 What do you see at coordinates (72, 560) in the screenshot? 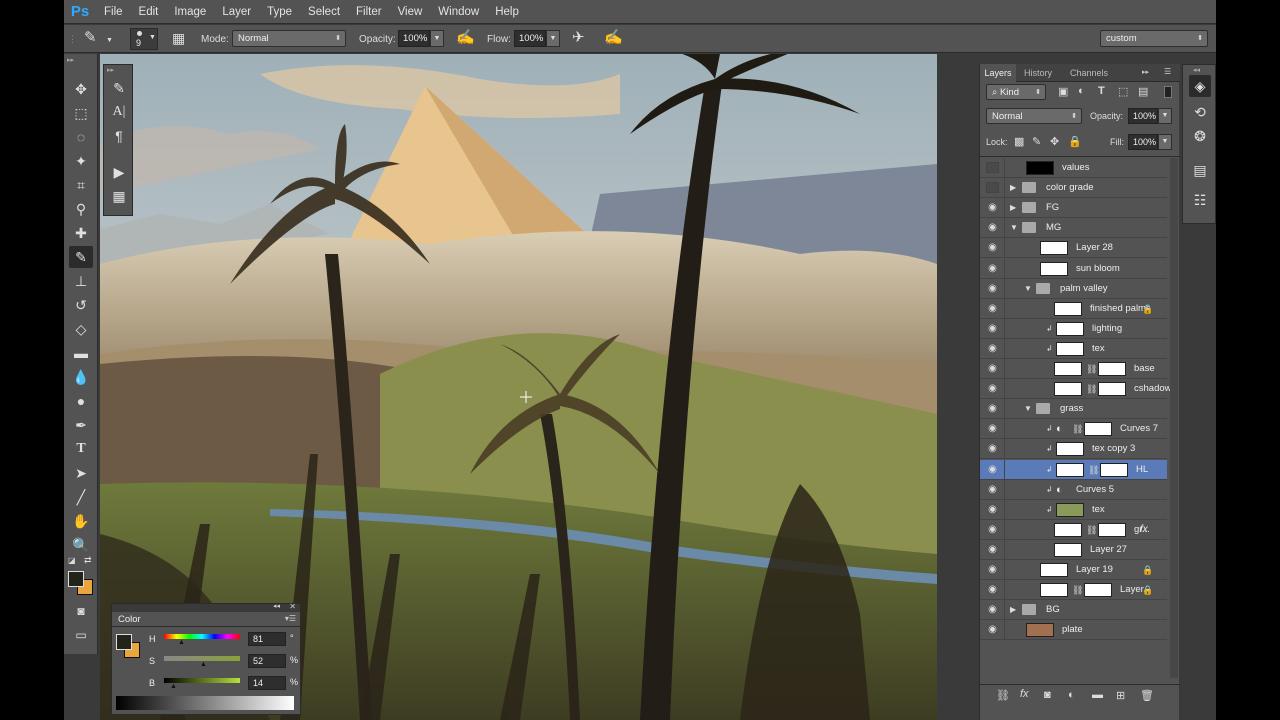
I see `default-colors-icon: ◪` at bounding box center [72, 560].